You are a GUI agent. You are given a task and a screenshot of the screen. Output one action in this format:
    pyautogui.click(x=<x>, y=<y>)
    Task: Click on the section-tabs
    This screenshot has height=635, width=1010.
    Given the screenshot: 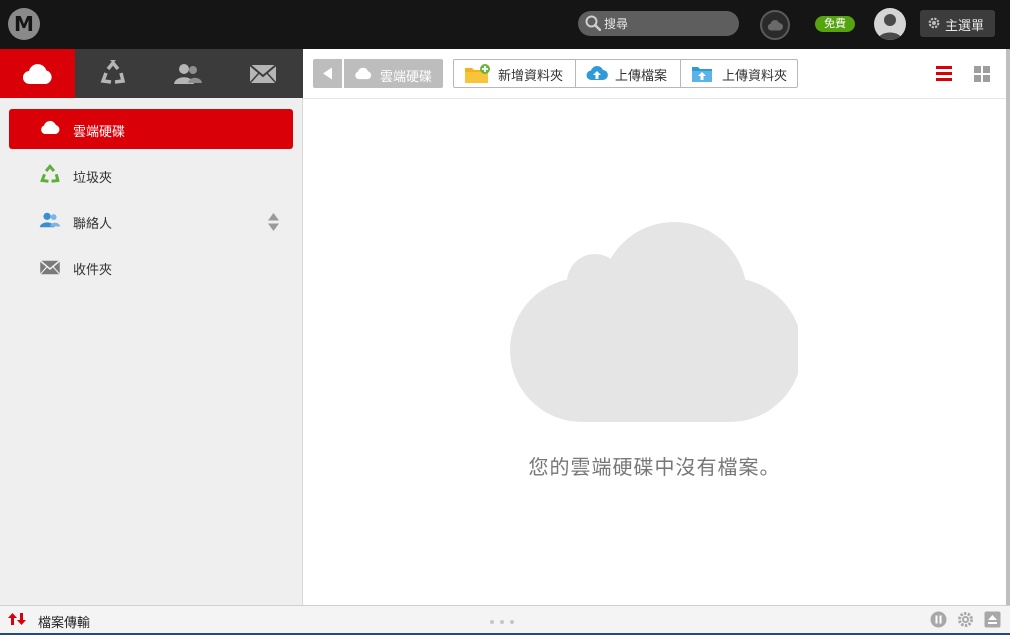 What is the action you would take?
    pyautogui.click(x=151, y=73)
    